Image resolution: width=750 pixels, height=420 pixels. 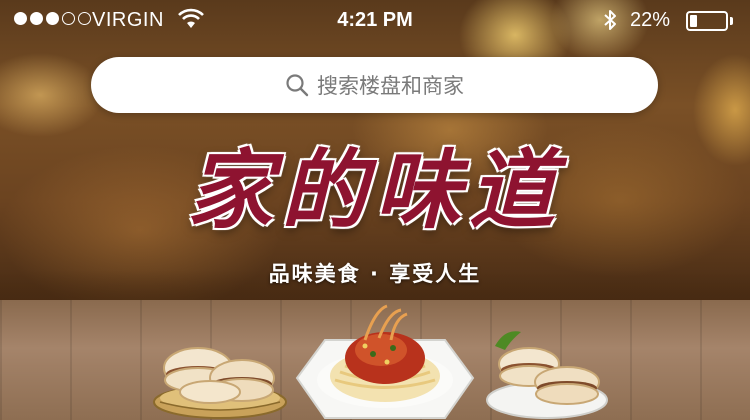 I want to click on search-icon, so click(x=297, y=85).